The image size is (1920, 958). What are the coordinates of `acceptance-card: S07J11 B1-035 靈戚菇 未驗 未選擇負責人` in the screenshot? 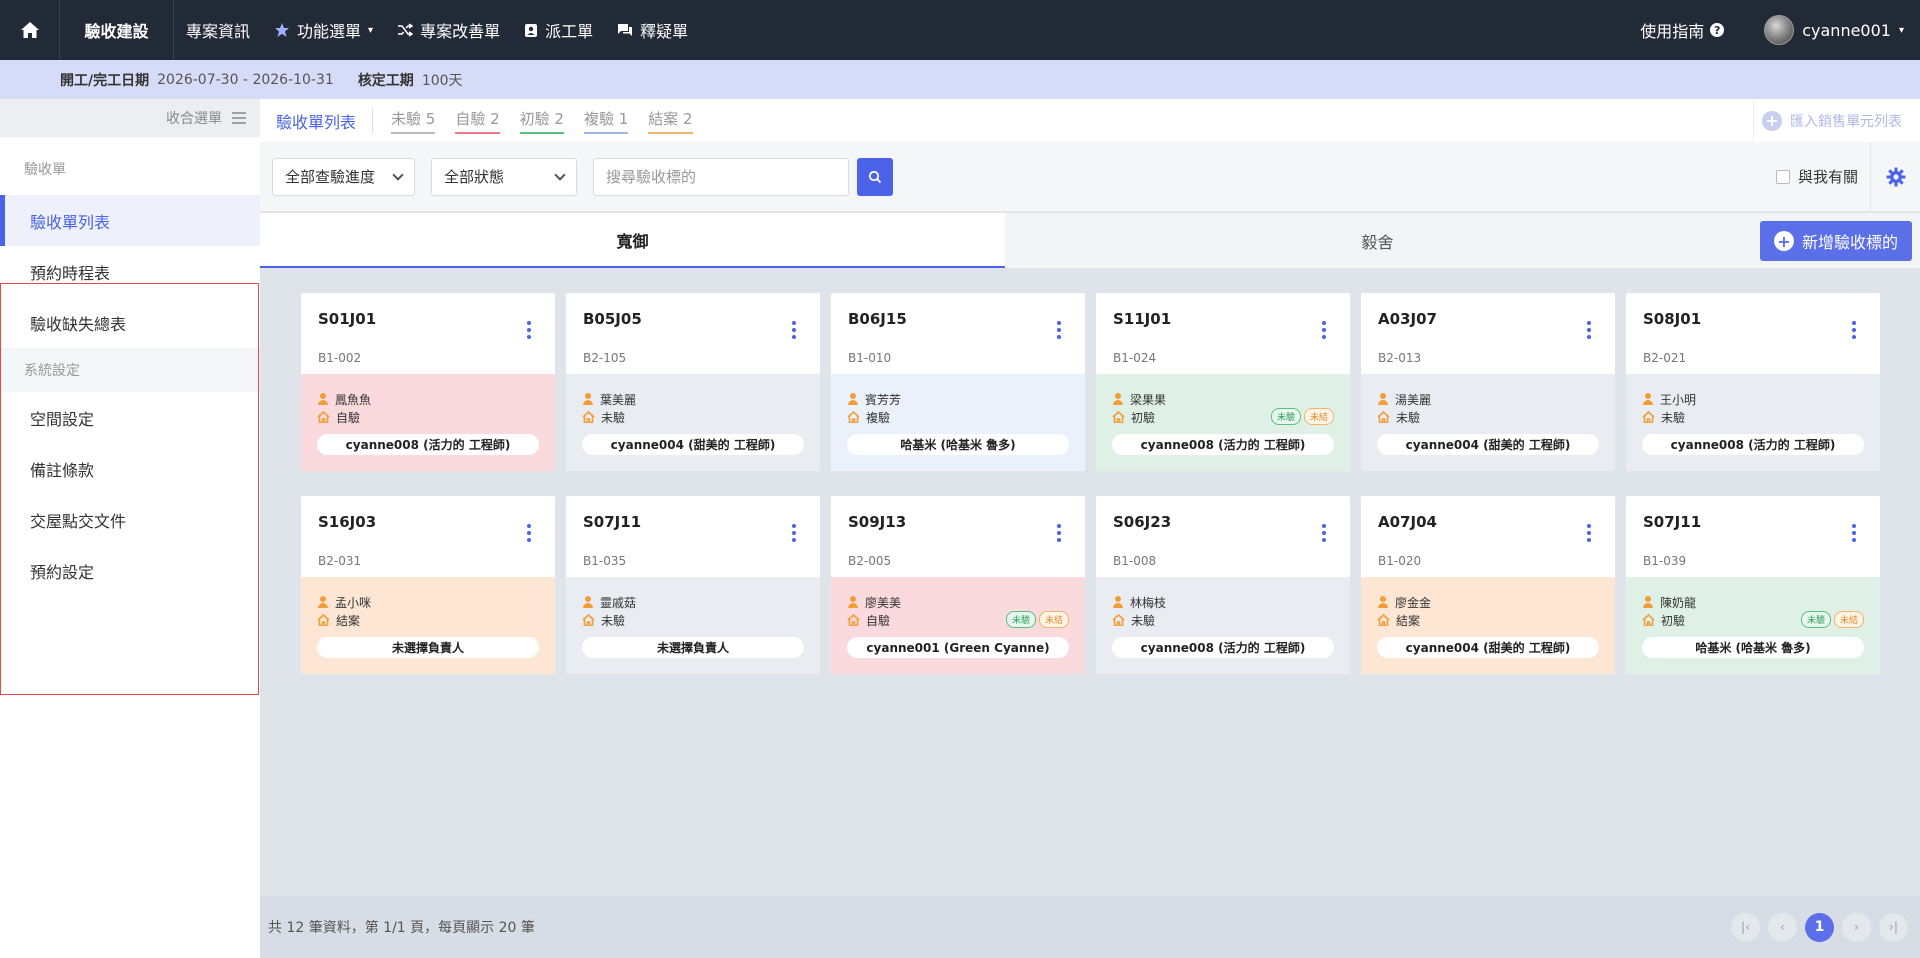 It's located at (693, 585).